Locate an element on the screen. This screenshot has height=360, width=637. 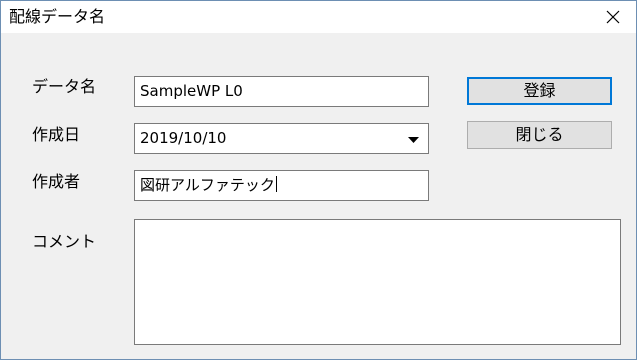
author-input: 図研アルファテック is located at coordinates (281, 185).